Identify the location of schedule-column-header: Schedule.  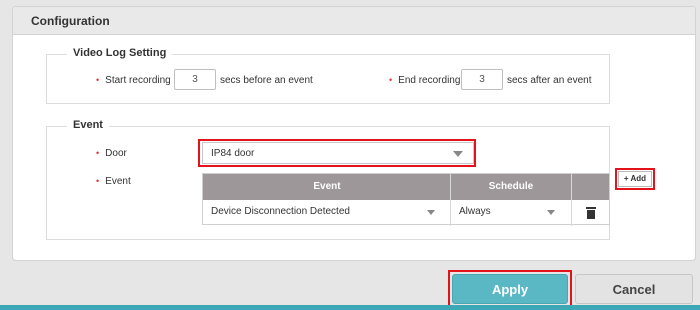
(511, 186).